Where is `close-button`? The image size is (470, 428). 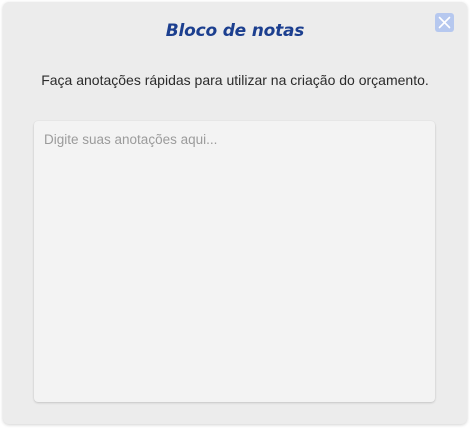 close-button is located at coordinates (444, 22).